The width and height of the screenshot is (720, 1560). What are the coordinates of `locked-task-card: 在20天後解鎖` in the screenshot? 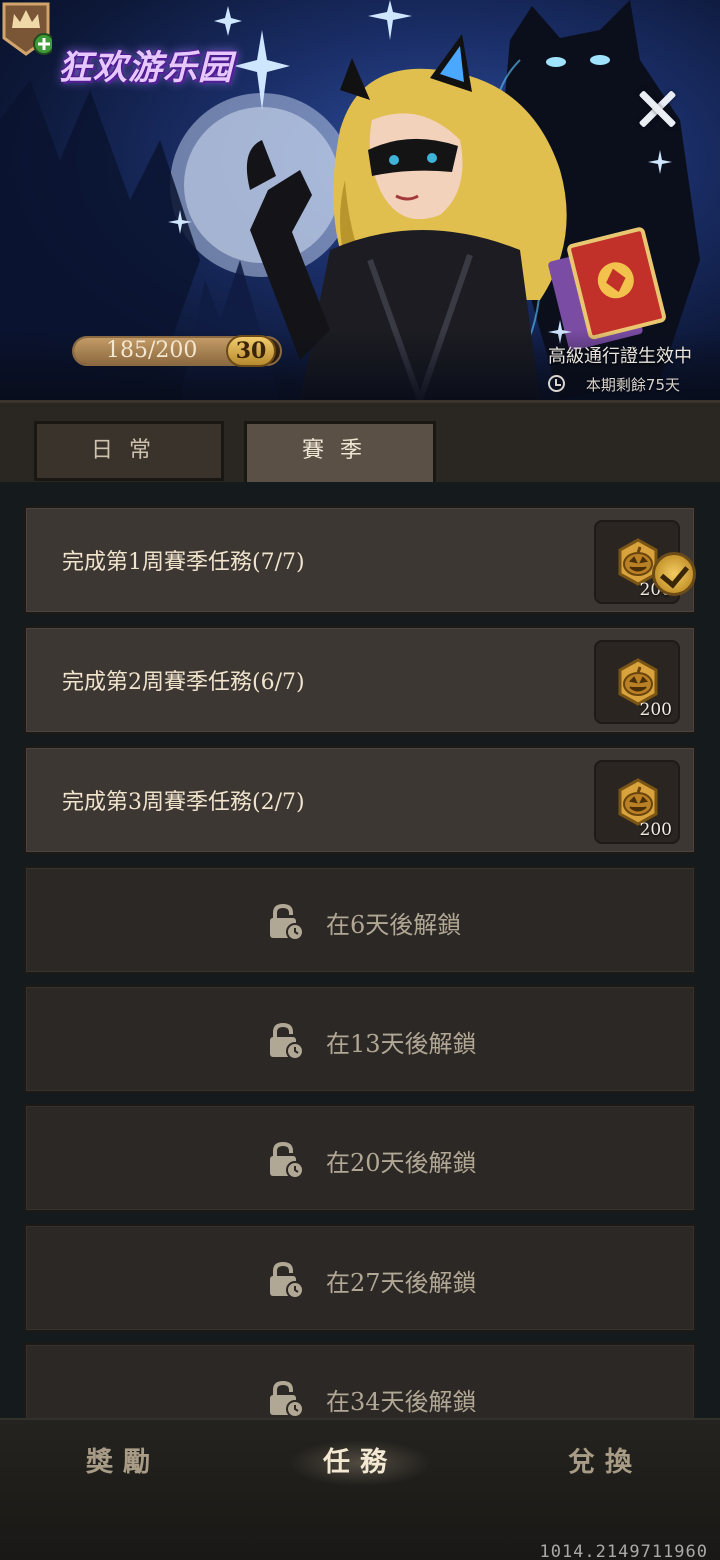 It's located at (360, 1158).